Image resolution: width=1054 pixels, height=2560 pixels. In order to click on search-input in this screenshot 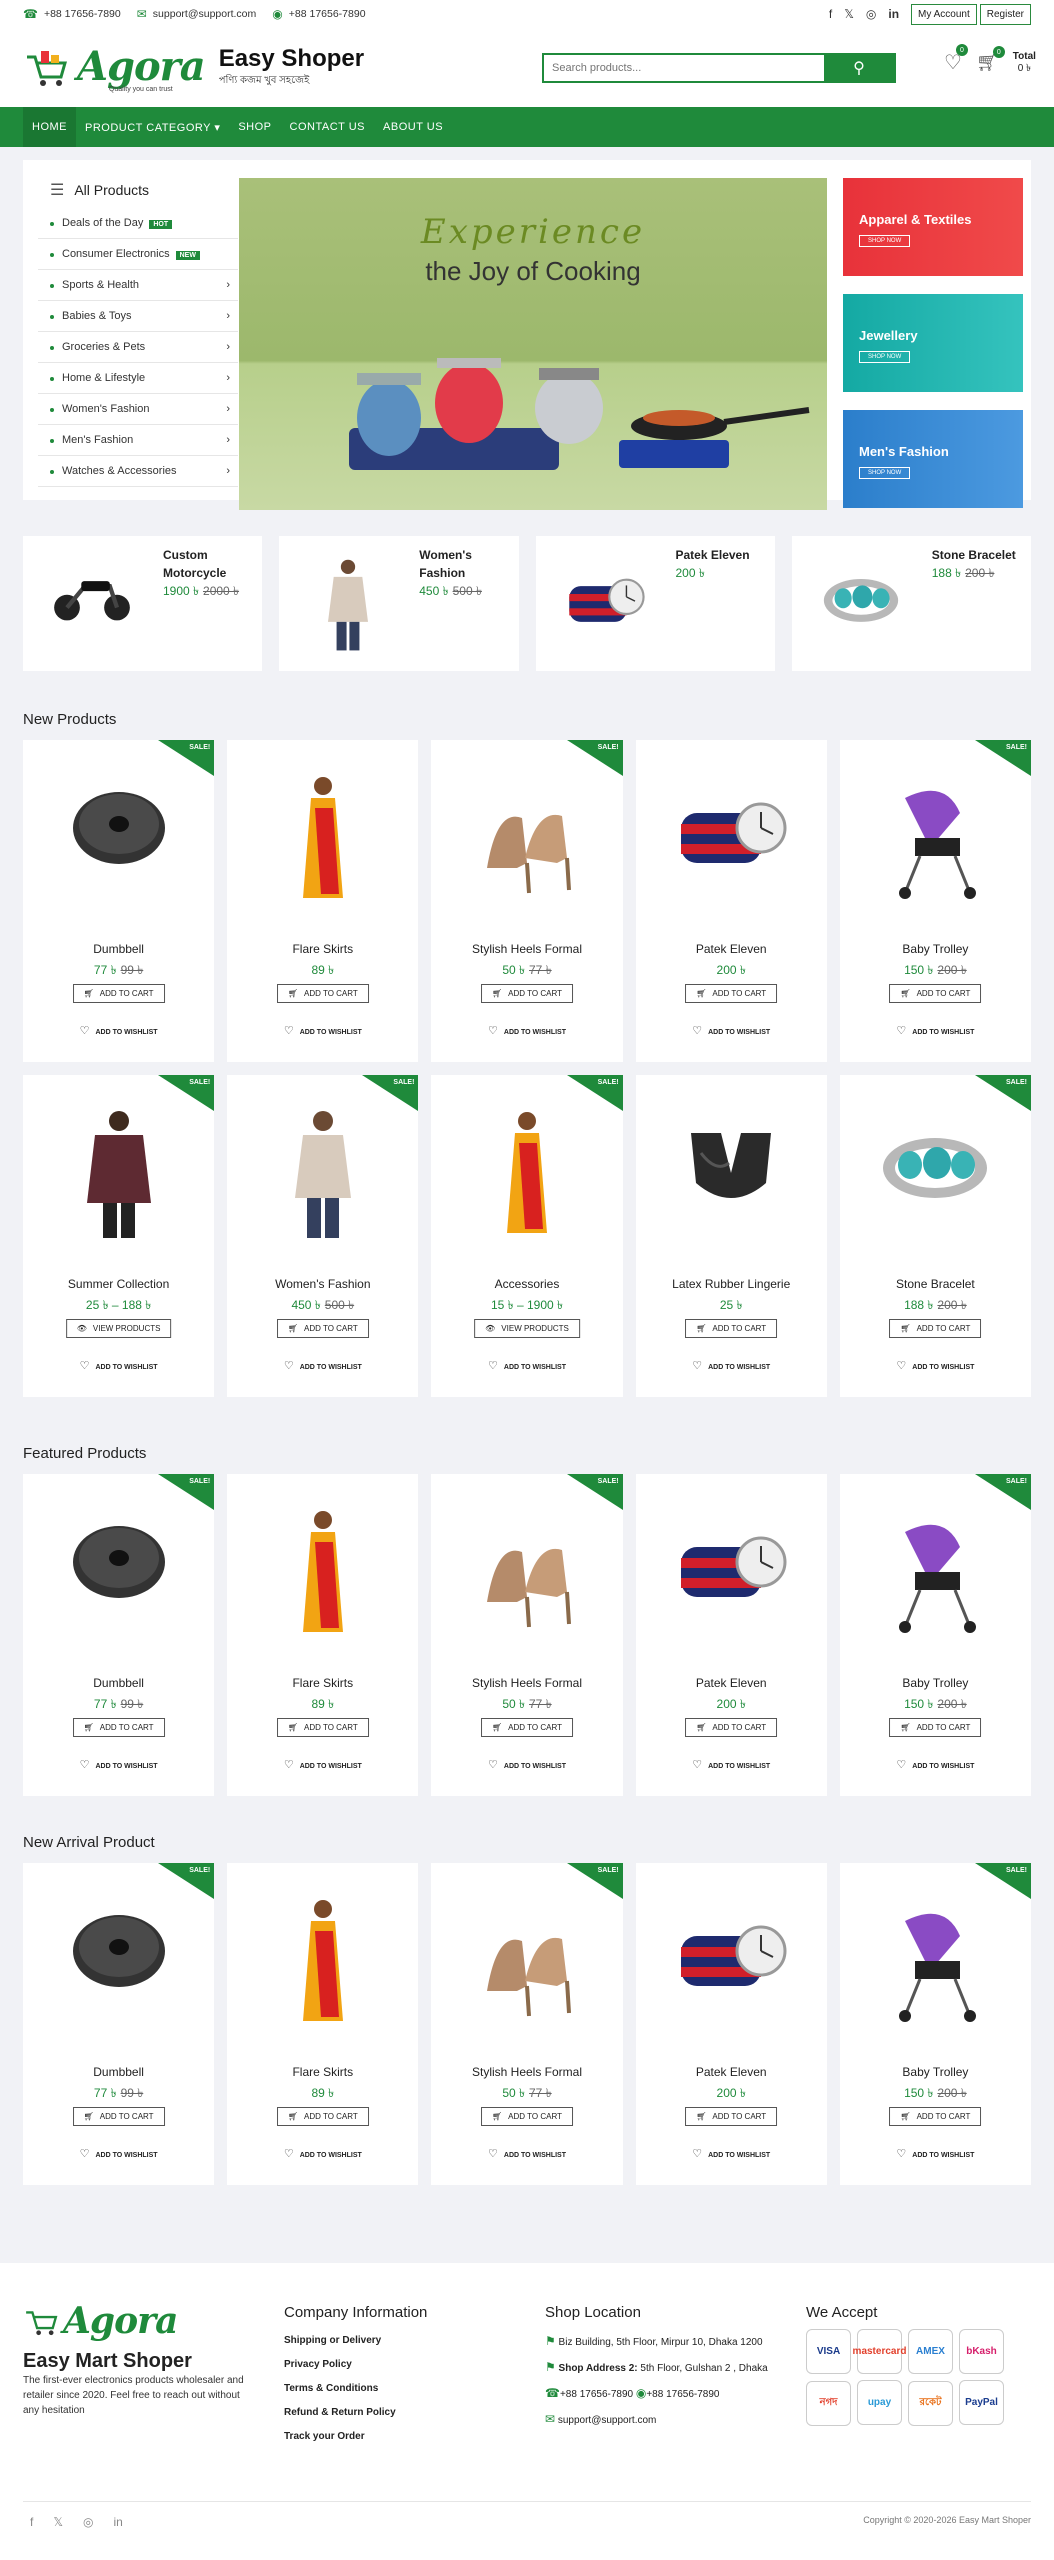, I will do `click(684, 68)`.